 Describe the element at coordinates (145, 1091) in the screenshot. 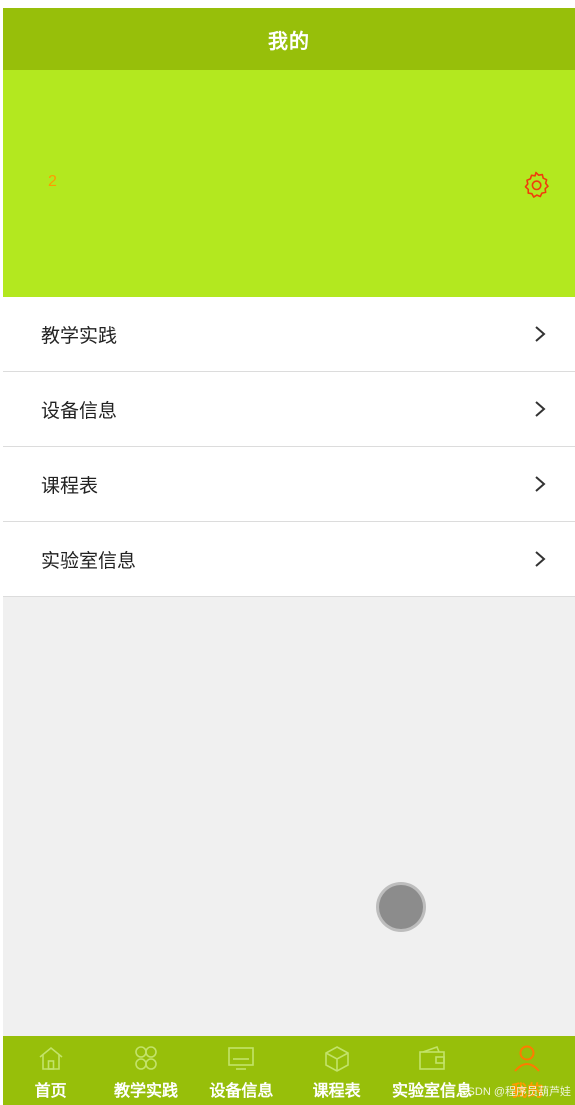

I see `tab-label: 教学实践` at that location.